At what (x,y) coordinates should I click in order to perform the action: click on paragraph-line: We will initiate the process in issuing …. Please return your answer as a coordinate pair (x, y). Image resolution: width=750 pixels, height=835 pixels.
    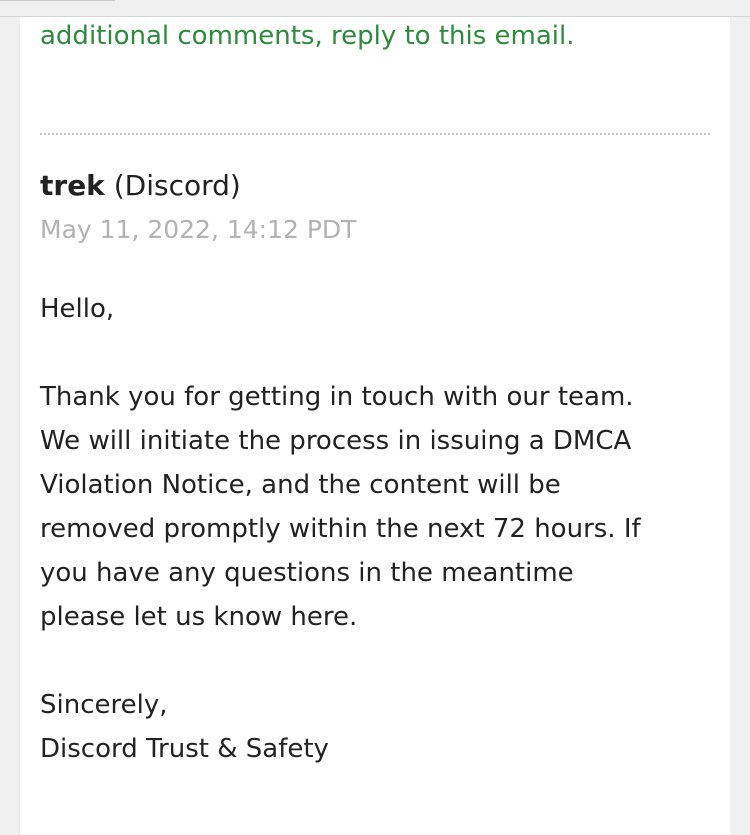
    Looking at the image, I should click on (336, 441).